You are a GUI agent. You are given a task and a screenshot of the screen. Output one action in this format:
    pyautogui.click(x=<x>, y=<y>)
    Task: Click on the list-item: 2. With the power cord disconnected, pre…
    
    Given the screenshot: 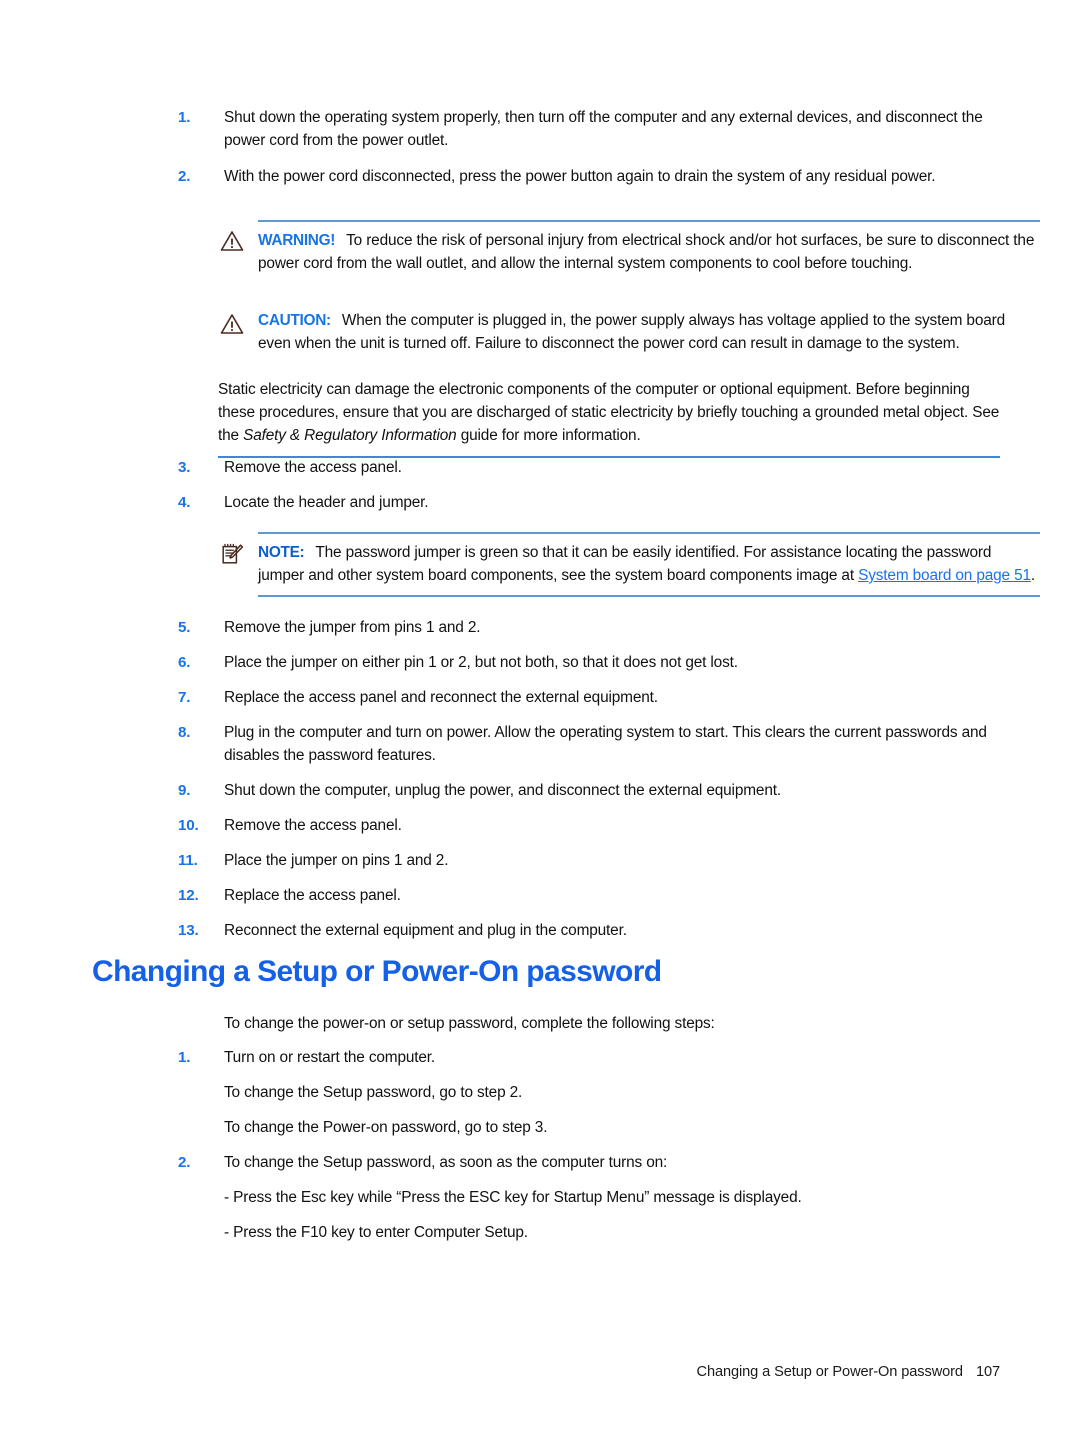 What is the action you would take?
    pyautogui.click(x=589, y=176)
    